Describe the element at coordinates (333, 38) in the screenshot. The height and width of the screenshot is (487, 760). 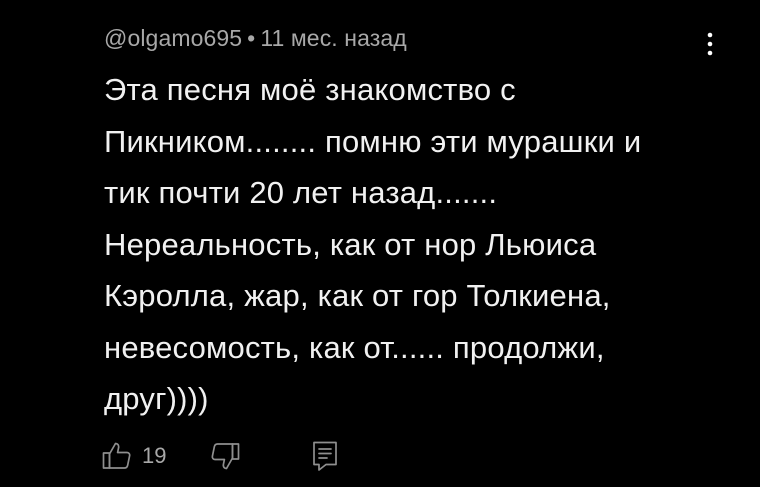
I see `comment-timestamp: 11 мес. назад` at that location.